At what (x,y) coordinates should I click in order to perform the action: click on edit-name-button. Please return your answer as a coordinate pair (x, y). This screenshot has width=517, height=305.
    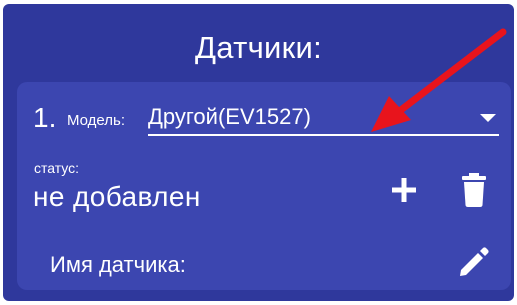
    Looking at the image, I should click on (474, 262).